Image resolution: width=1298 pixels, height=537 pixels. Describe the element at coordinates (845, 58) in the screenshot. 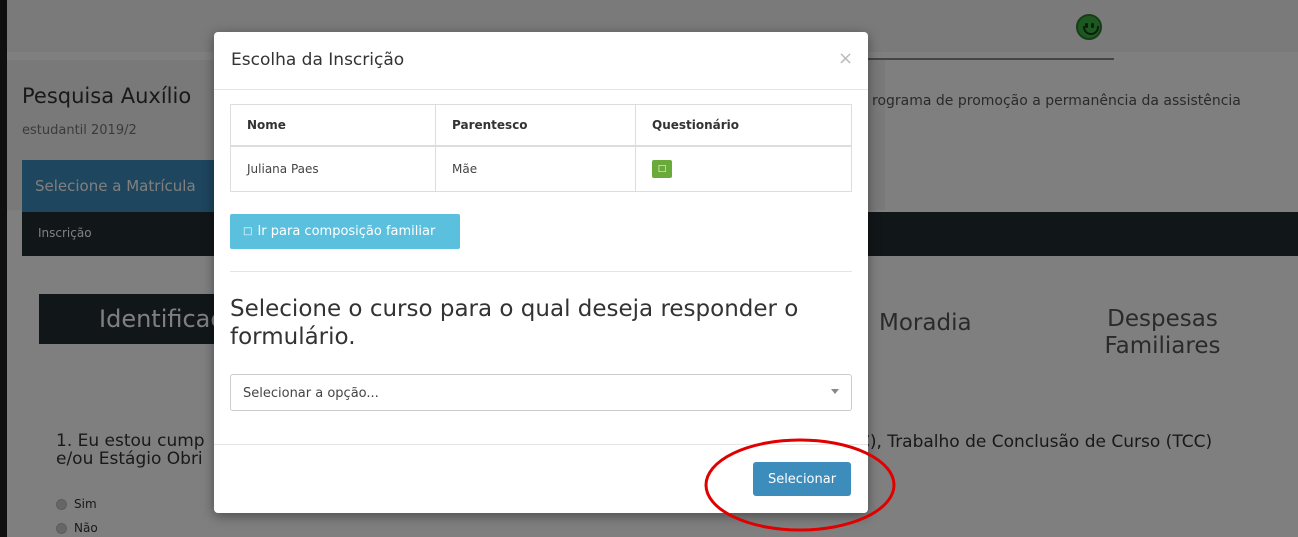

I see `close-icon: ×` at that location.